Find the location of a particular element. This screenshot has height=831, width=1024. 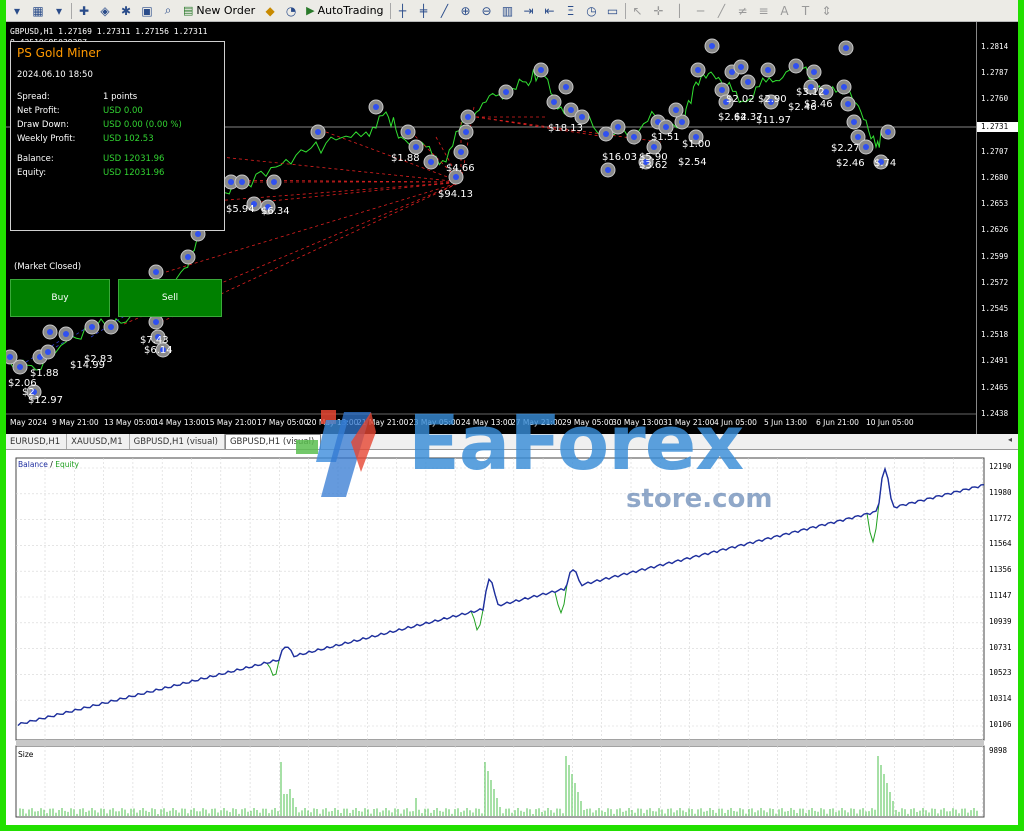

time-label: 24 May 13:00 is located at coordinates (487, 422).